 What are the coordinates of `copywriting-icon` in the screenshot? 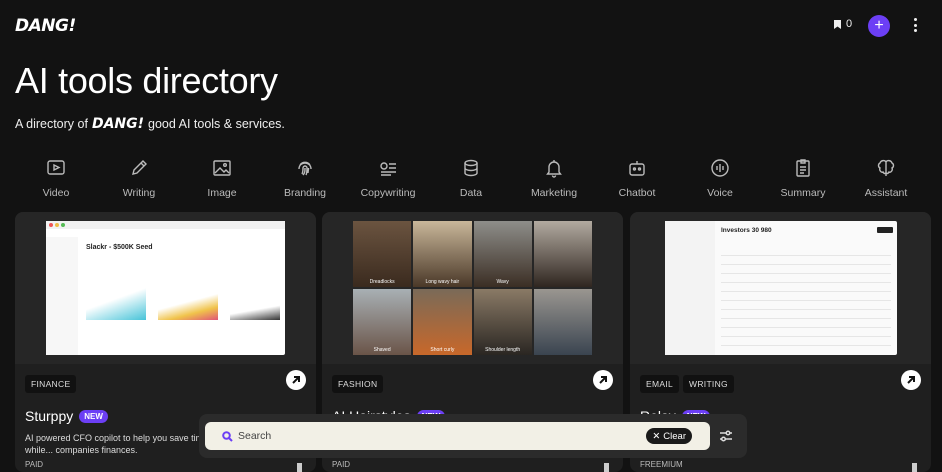 It's located at (388, 169).